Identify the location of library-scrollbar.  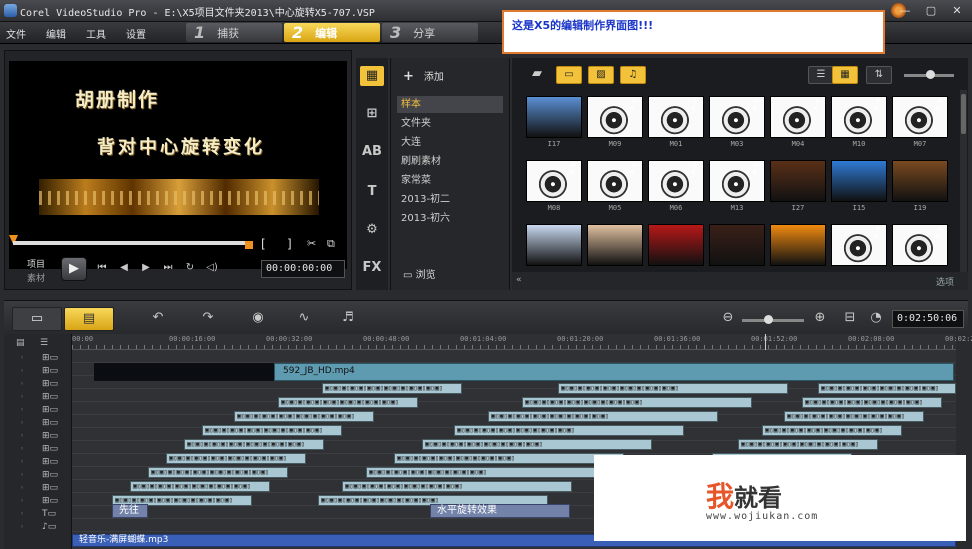
(963, 185).